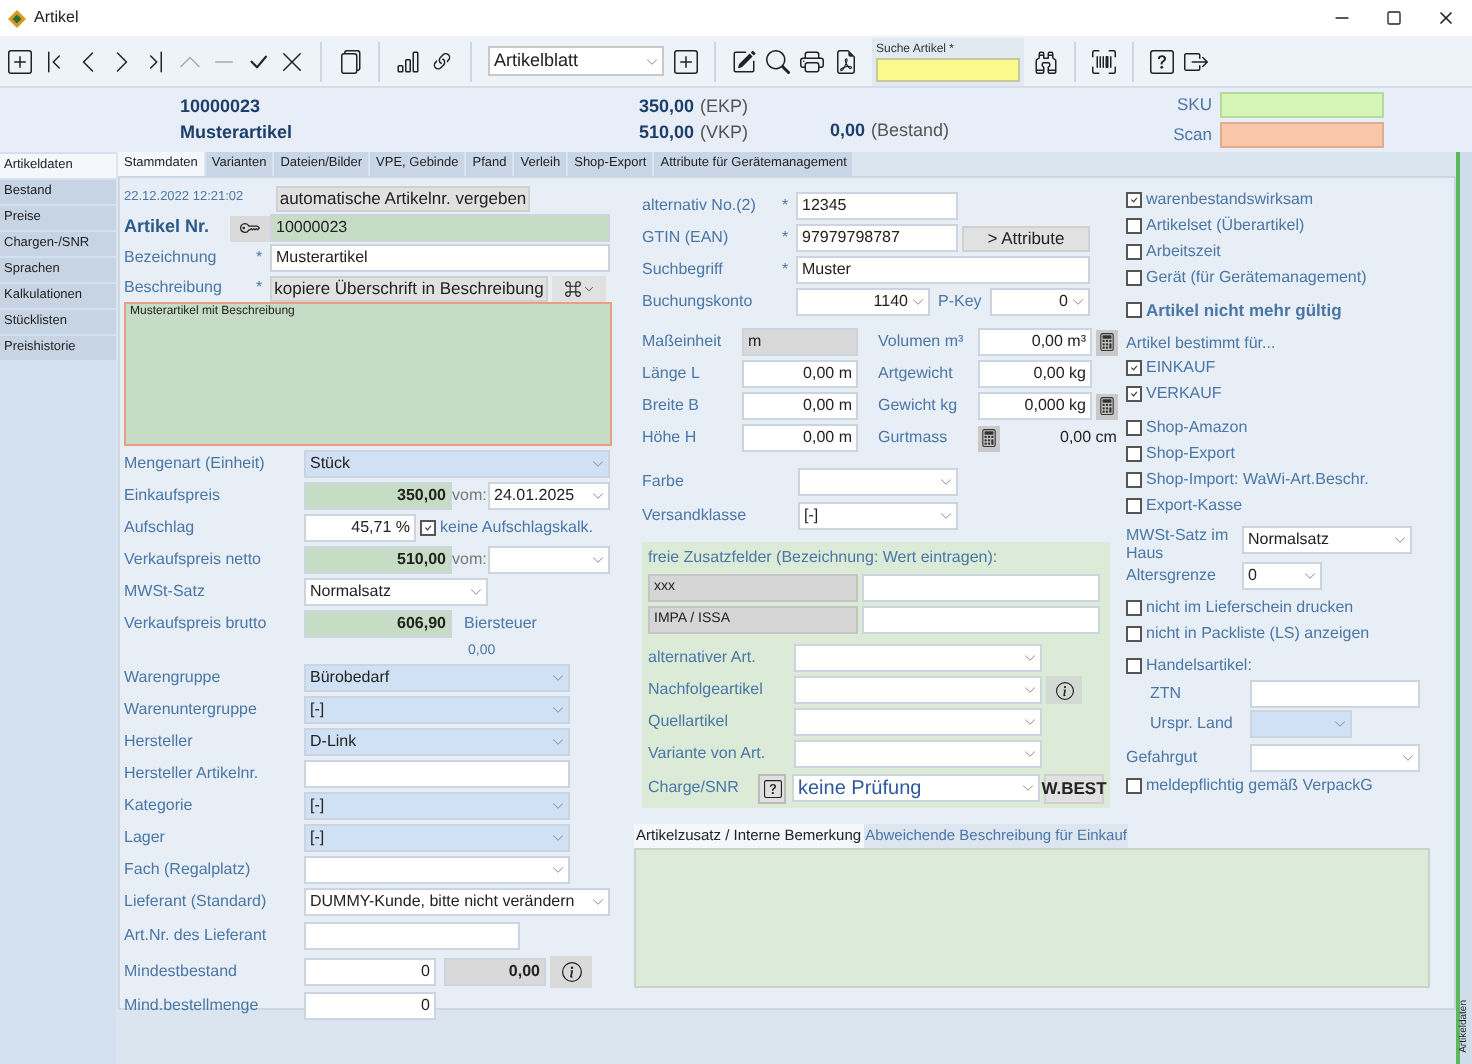 The image size is (1472, 1064). What do you see at coordinates (695, 516) in the screenshot?
I see `field-label: Versandklasse` at bounding box center [695, 516].